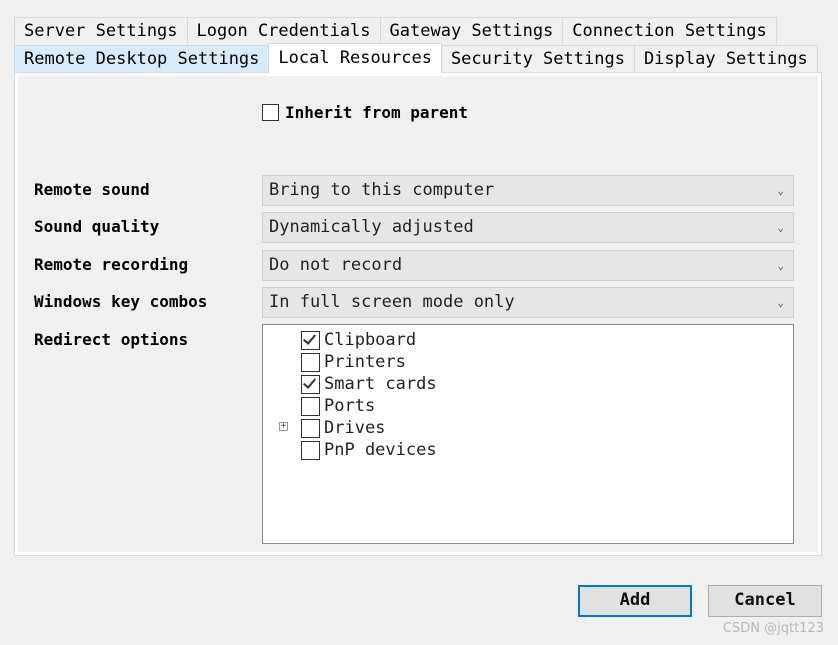 This screenshot has height=645, width=838. Describe the element at coordinates (101, 30) in the screenshot. I see `tab-server-settings: Server Settings` at that location.